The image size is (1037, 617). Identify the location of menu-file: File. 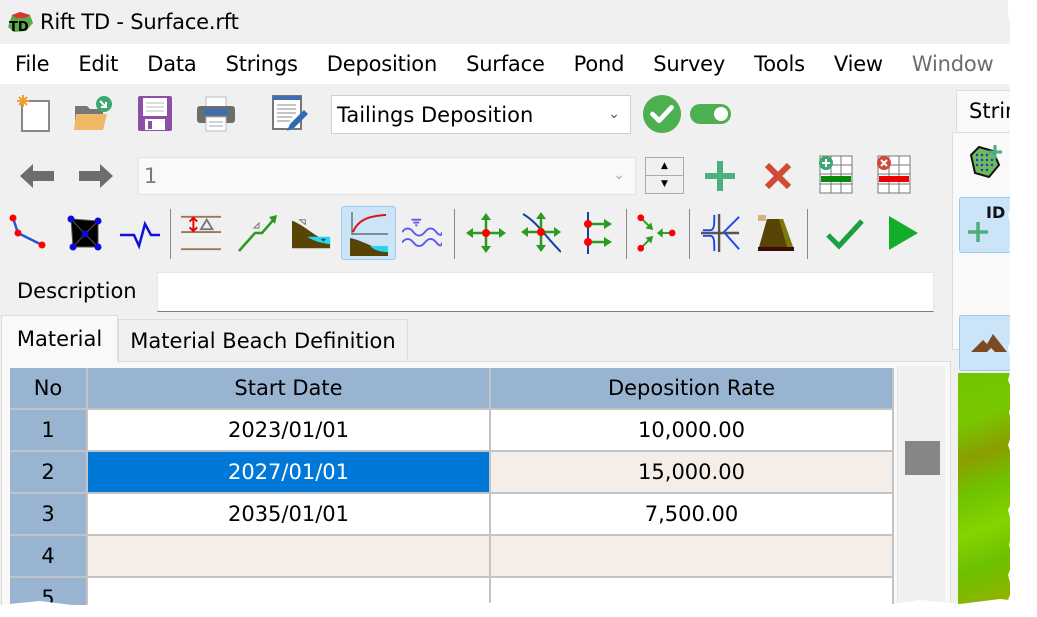
(32, 64).